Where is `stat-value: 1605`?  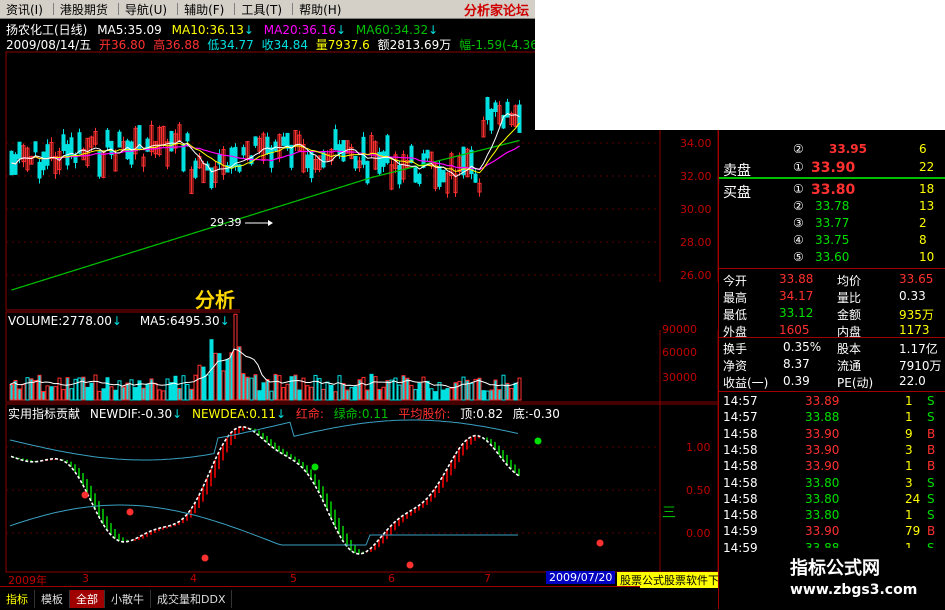
stat-value: 1605 is located at coordinates (794, 330).